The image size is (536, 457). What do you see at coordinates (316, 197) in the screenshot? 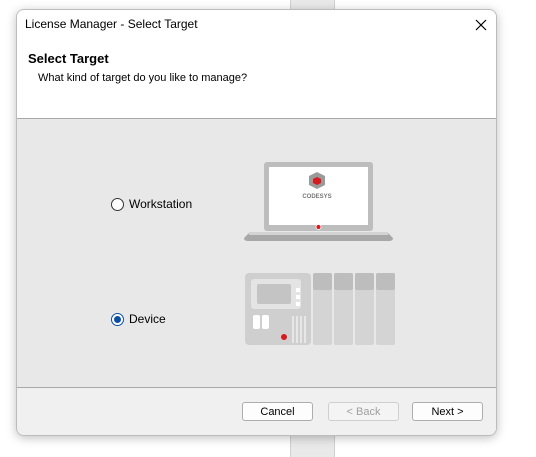
I see `laptop-logo-text: CODESYS` at bounding box center [316, 197].